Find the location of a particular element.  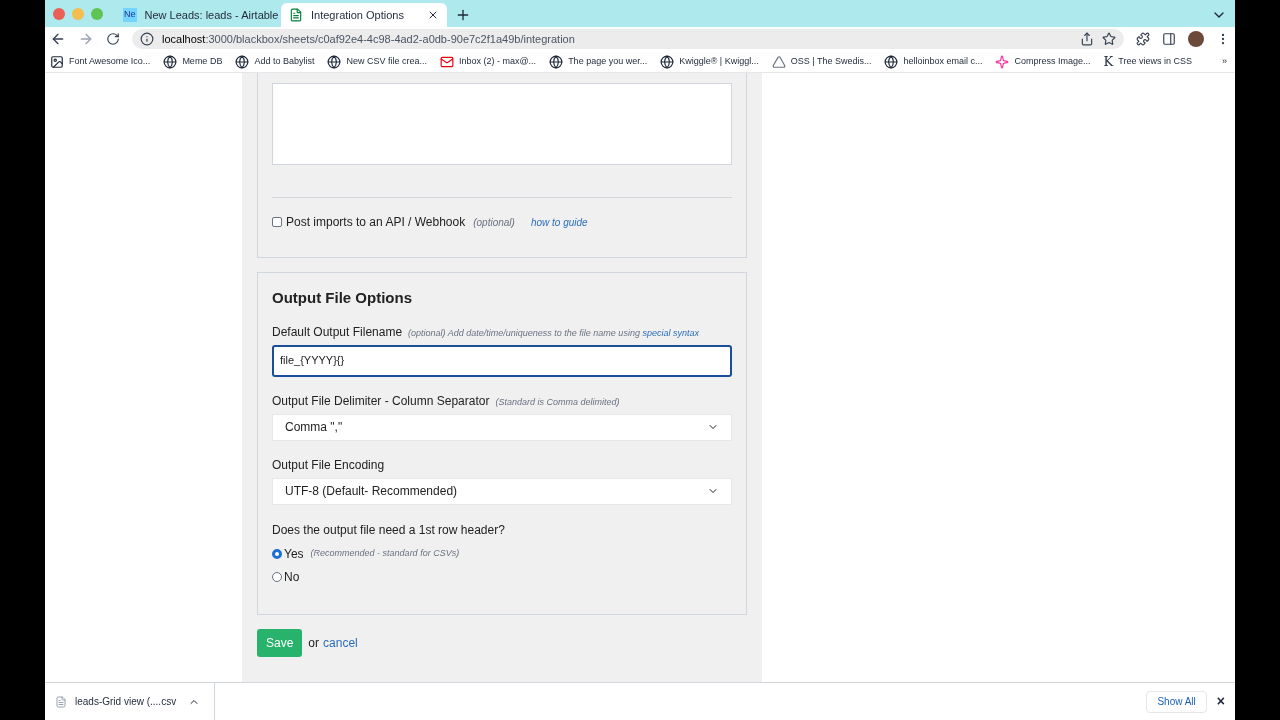

or-text: or is located at coordinates (314, 643).